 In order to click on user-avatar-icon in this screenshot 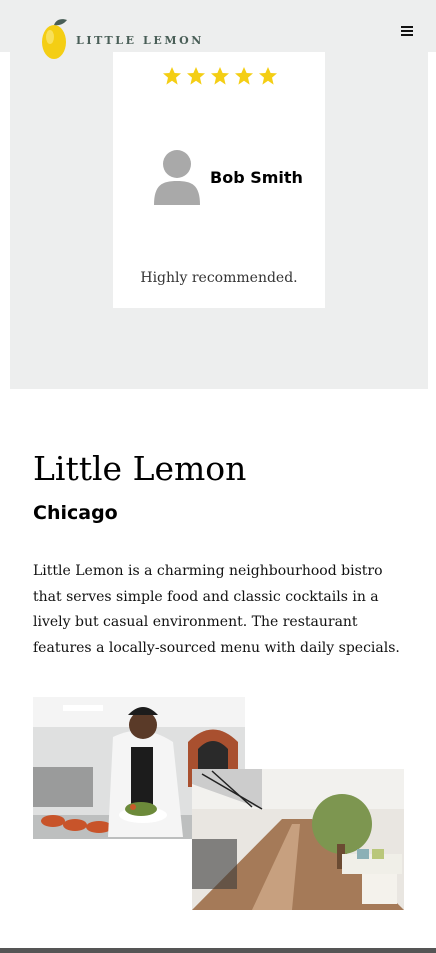, I will do `click(177, 177)`.